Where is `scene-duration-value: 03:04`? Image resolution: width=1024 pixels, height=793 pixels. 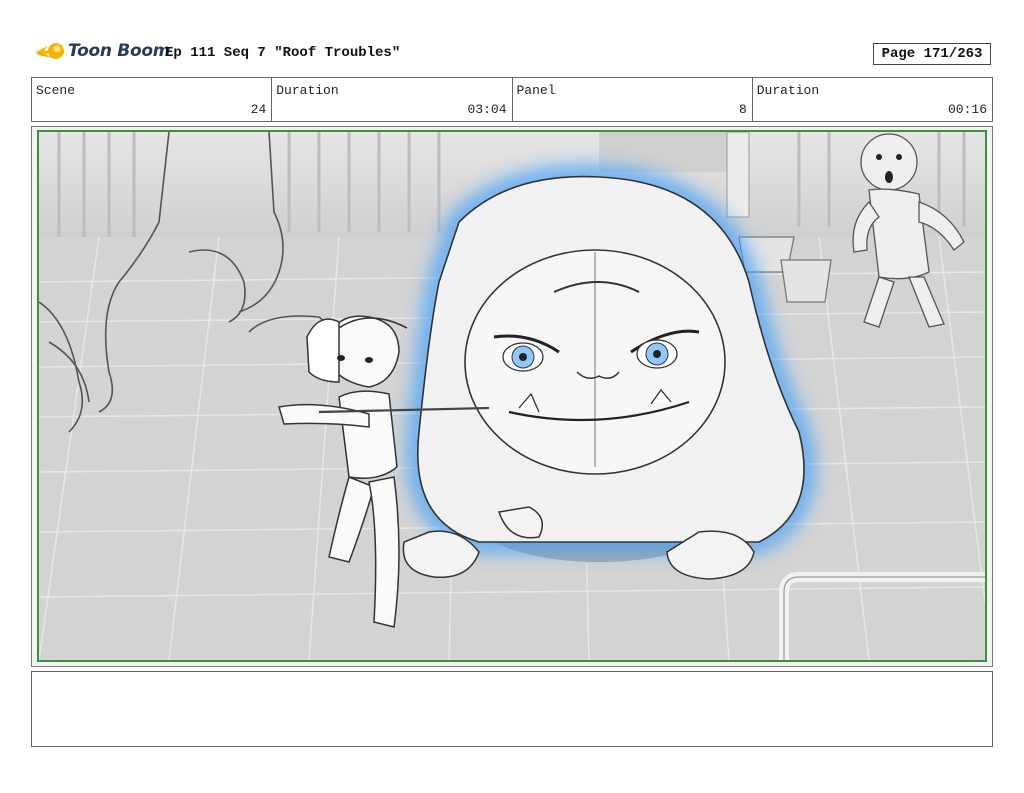
scene-duration-value: 03:04 is located at coordinates (487, 109).